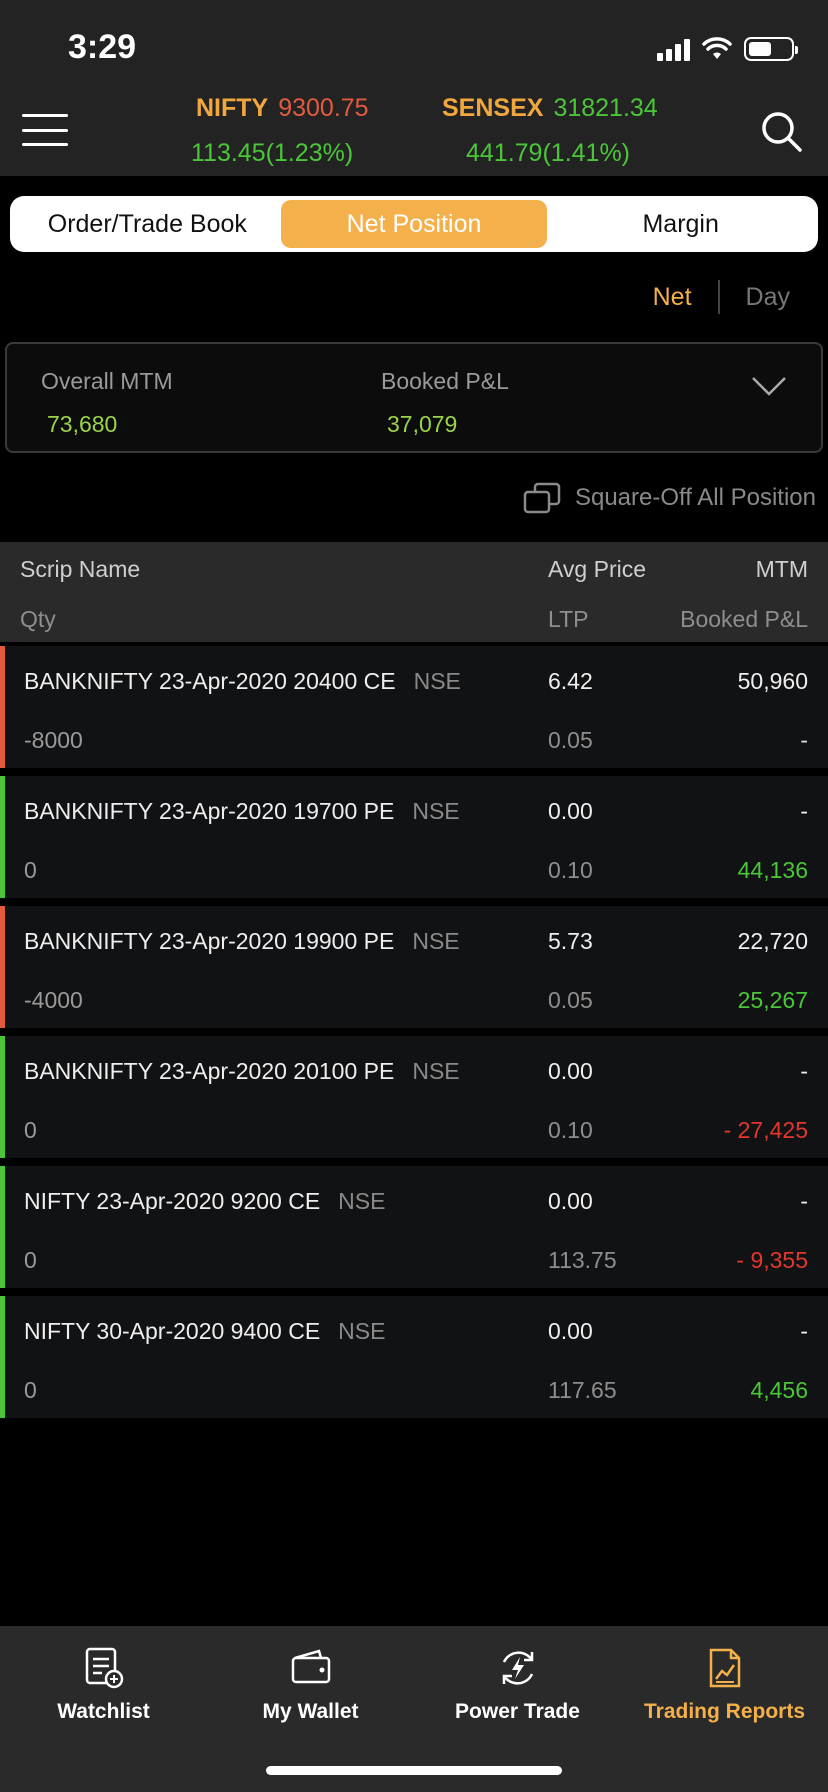 The width and height of the screenshot is (828, 1792). Describe the element at coordinates (582, 1260) in the screenshot. I see `ltp-value: 113.75` at that location.